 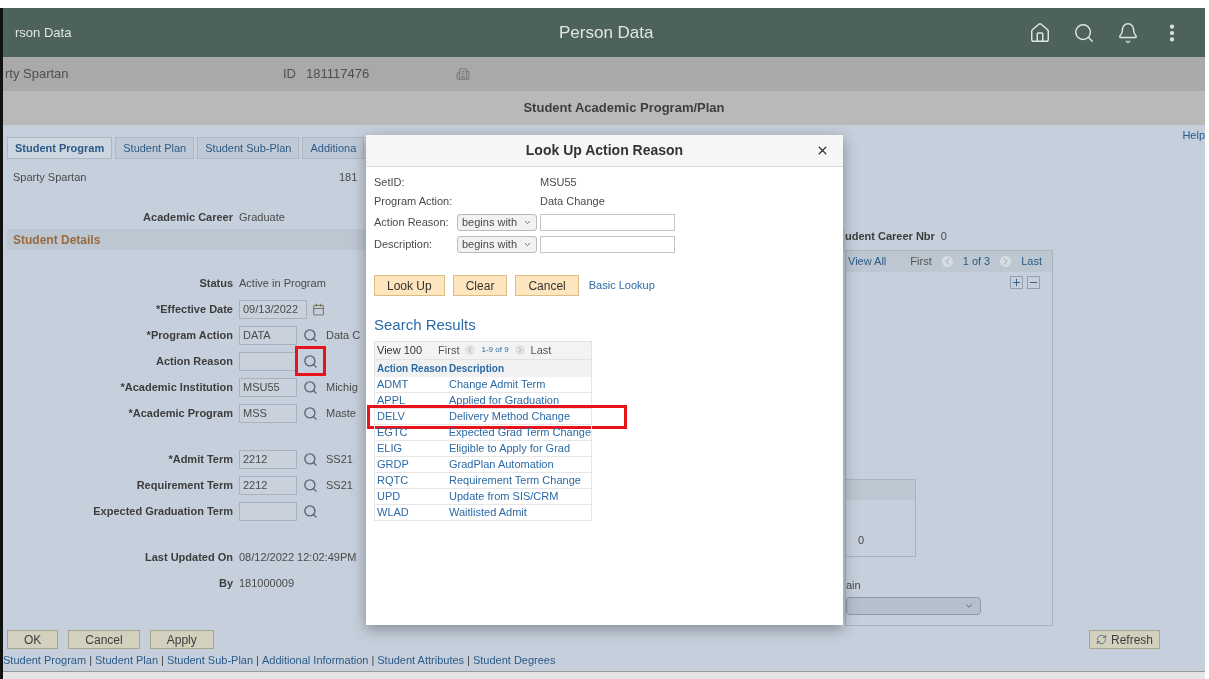 I want to click on results-title: Search Results, so click(x=425, y=325).